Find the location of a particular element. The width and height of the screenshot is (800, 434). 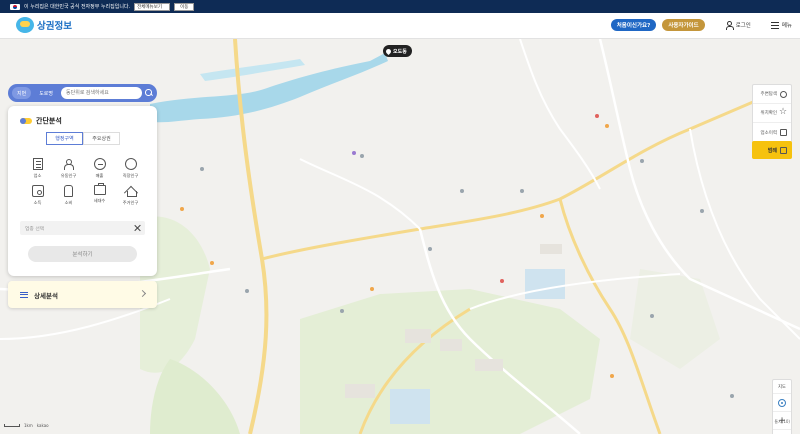

zoom-control: 지도 + − is located at coordinates (782, 406).